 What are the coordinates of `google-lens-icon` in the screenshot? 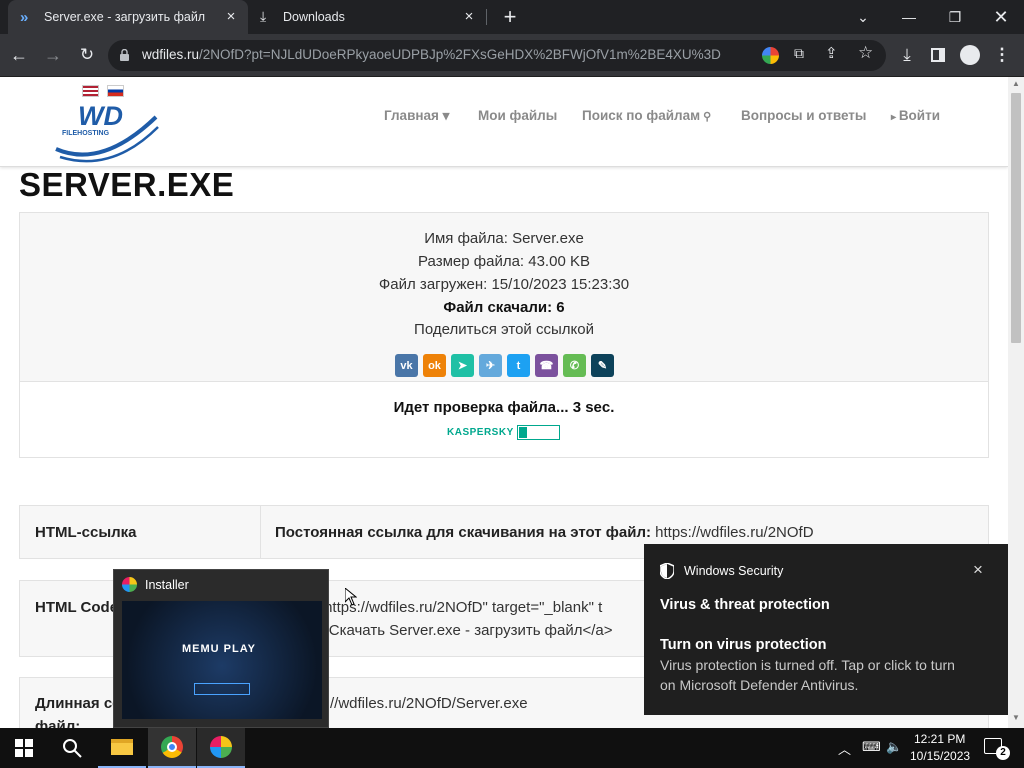 It's located at (770, 55).